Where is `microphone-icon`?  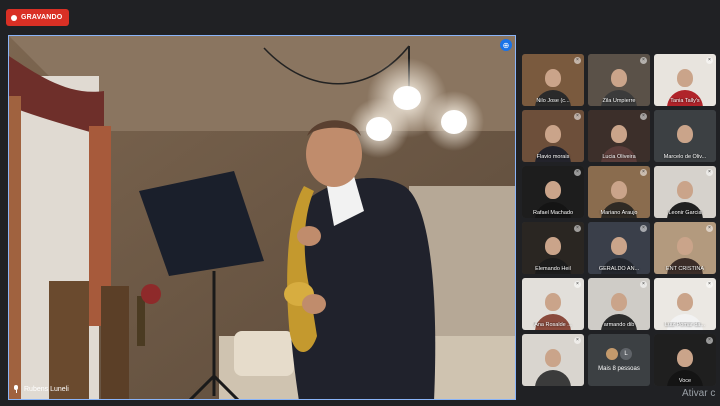 microphone-icon is located at coordinates (16, 389).